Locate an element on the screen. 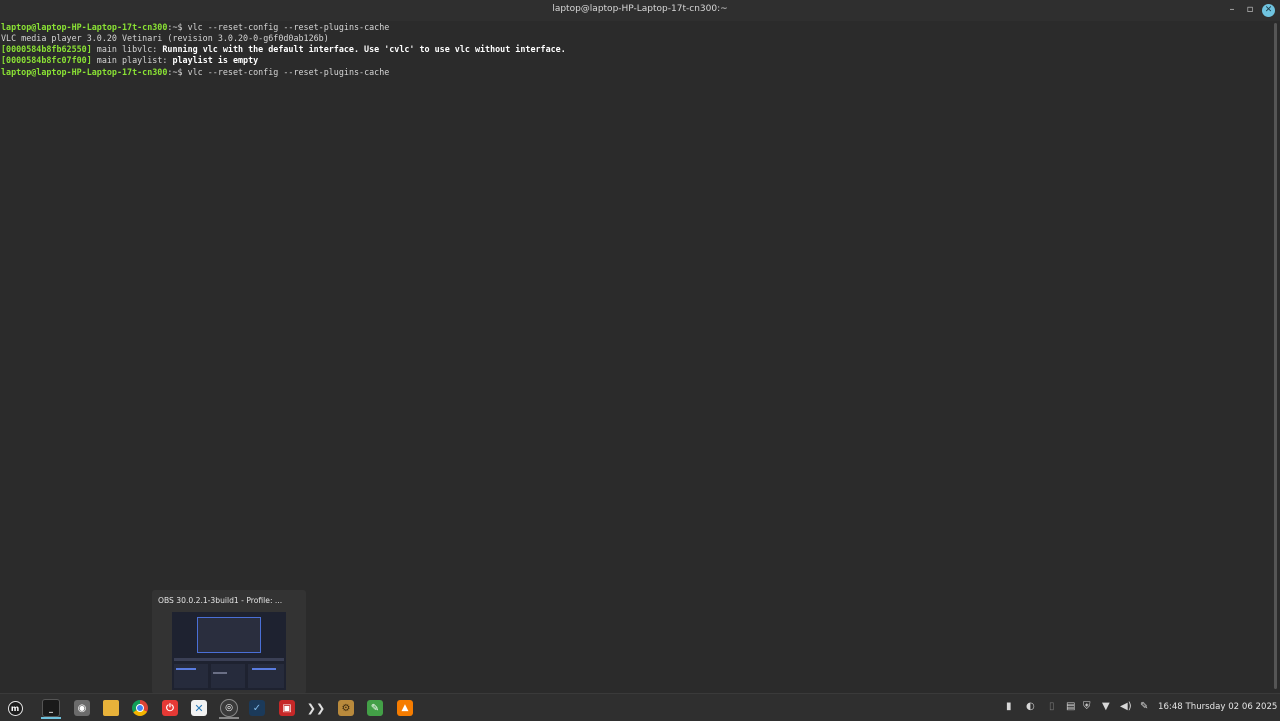 The width and height of the screenshot is (1280, 721). terminal-icon: _ is located at coordinates (51, 708).